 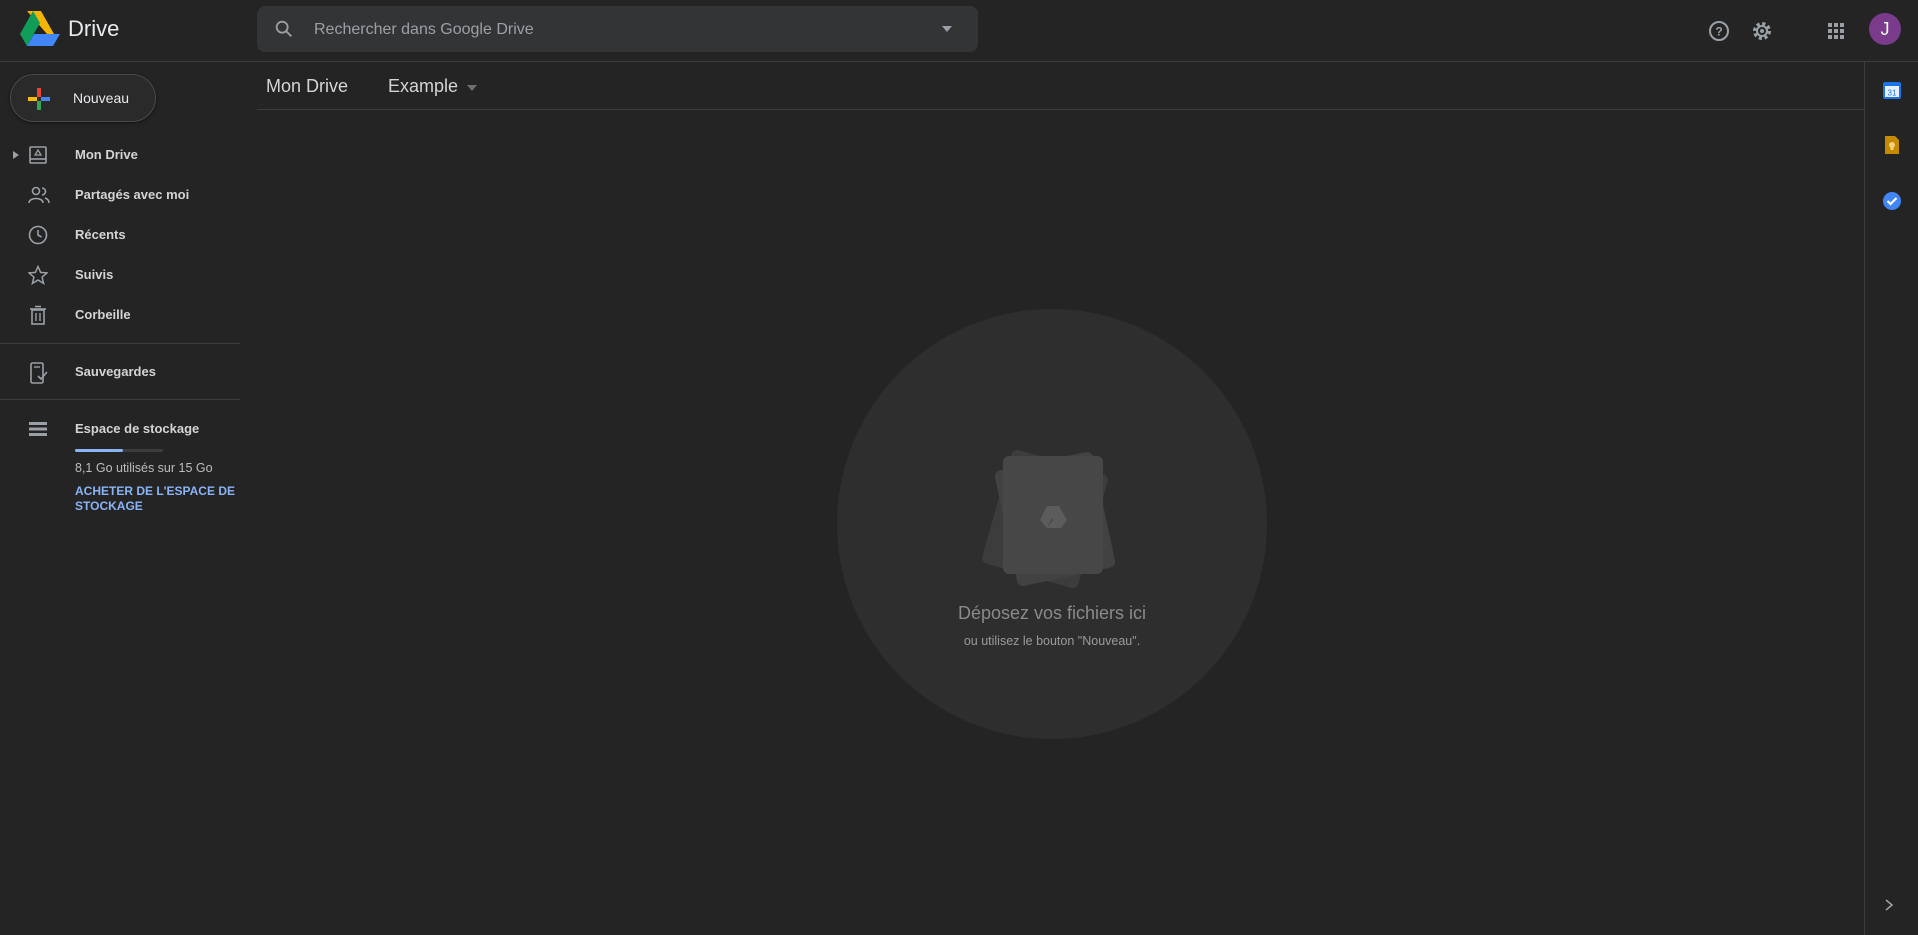 I want to click on breadcrumb-current: Example, so click(x=423, y=86).